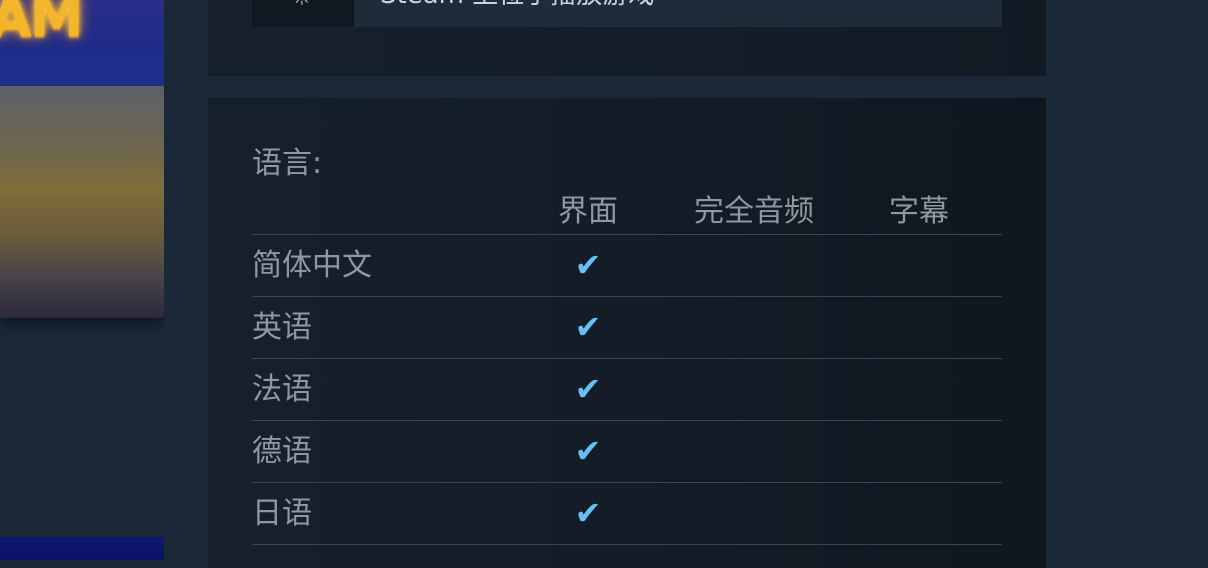 The image size is (1208, 568). Describe the element at coordinates (302, 5) in the screenshot. I see `feature-icon: ☼` at that location.